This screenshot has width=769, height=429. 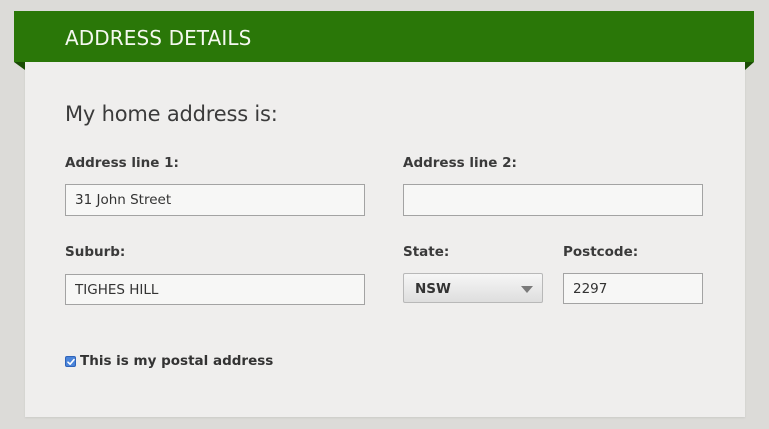 What do you see at coordinates (176, 361) in the screenshot?
I see `postal-address-label: This is my postal address` at bounding box center [176, 361].